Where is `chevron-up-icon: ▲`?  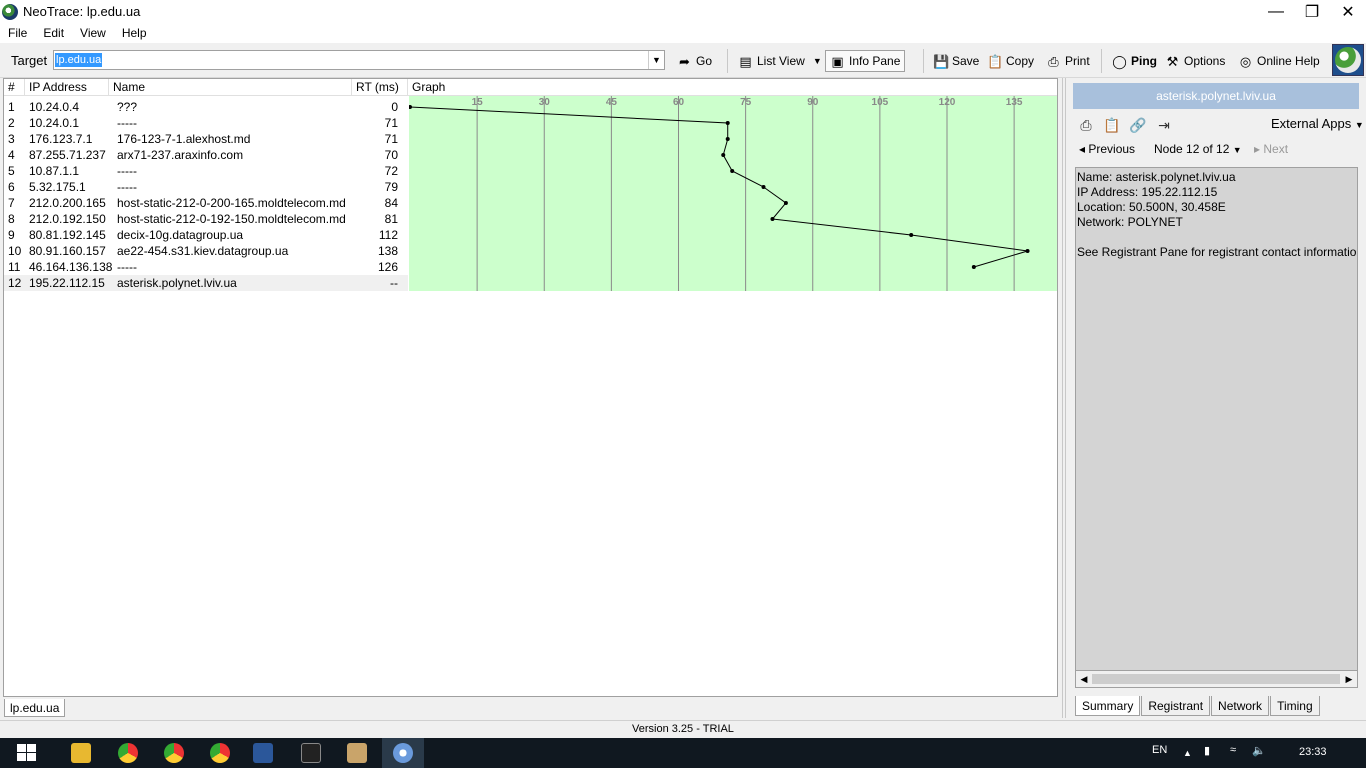
chevron-up-icon: ▲ is located at coordinates (1187, 753).